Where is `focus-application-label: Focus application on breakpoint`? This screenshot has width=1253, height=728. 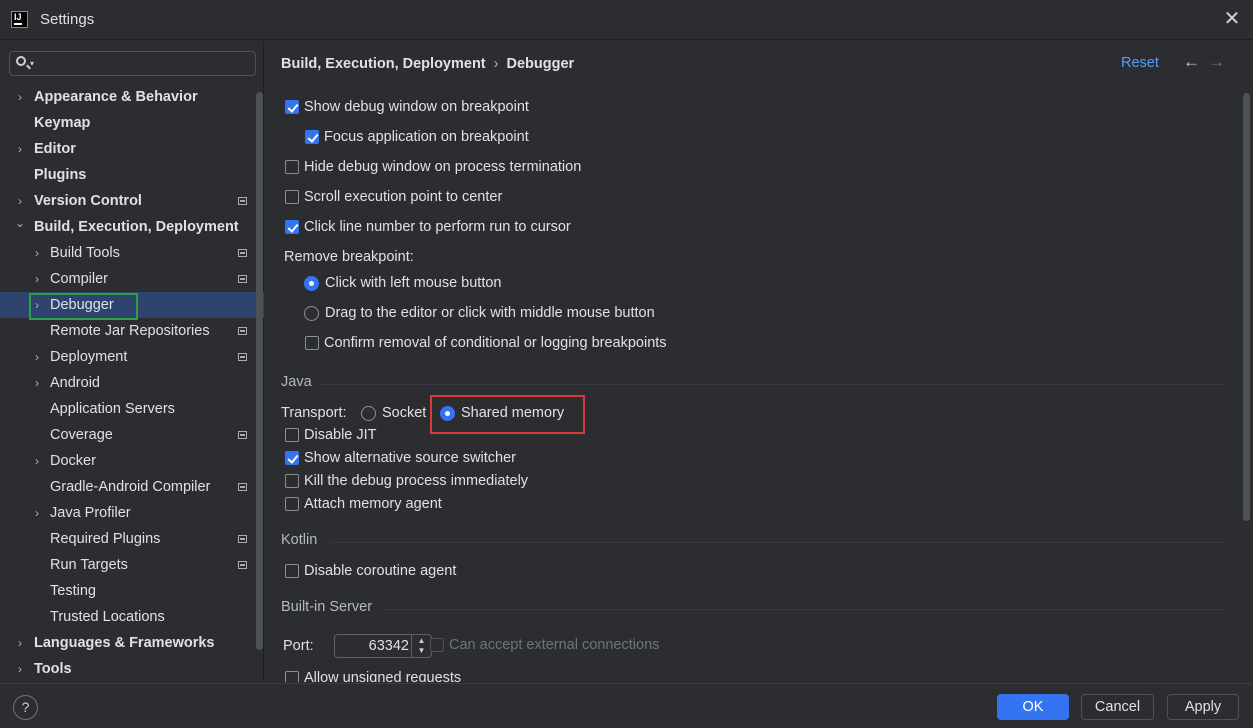 focus-application-label: Focus application on breakpoint is located at coordinates (426, 137).